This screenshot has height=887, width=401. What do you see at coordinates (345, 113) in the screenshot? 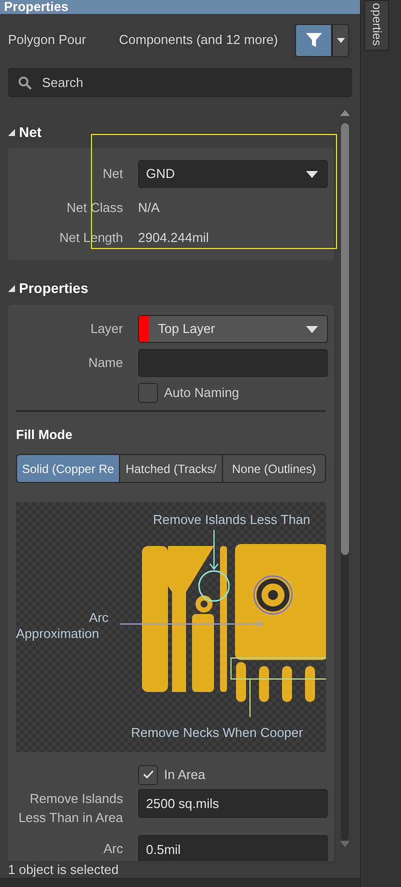
I see `scroll-up-icon` at bounding box center [345, 113].